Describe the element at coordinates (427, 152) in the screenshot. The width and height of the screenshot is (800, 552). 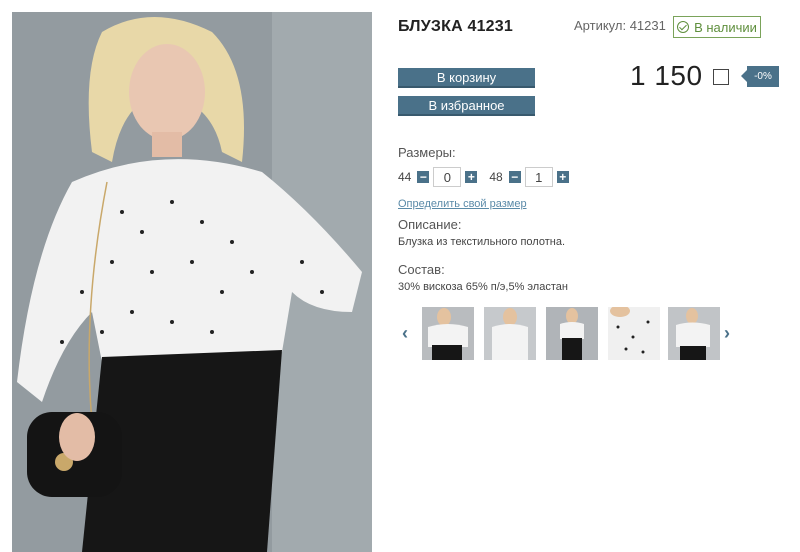
I see `sizes-label: Размеры:` at that location.